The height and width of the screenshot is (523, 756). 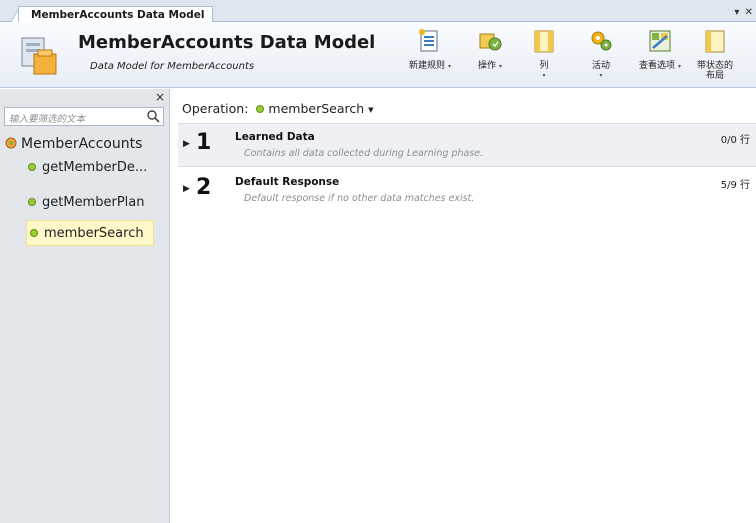 What do you see at coordinates (160, 97) in the screenshot?
I see `close-icon: ×` at bounding box center [160, 97].